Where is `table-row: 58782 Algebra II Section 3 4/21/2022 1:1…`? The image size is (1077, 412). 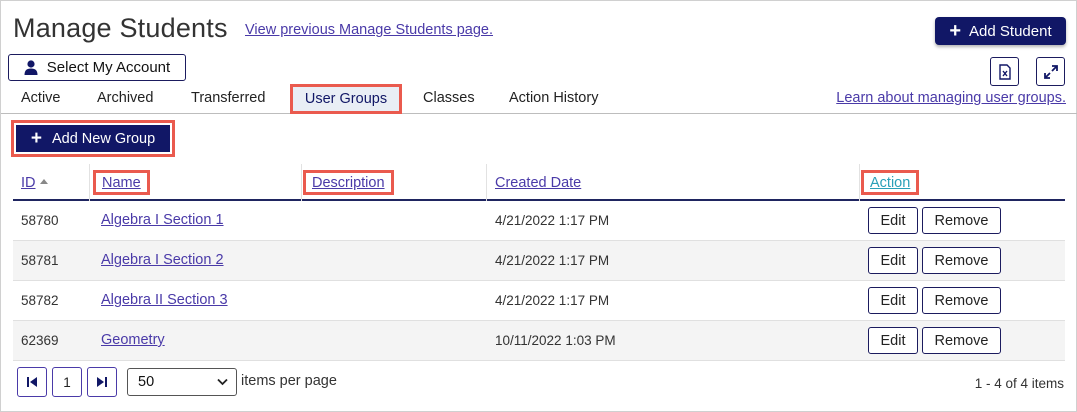 table-row: 58782 Algebra II Section 3 4/21/2022 1:1… is located at coordinates (539, 301).